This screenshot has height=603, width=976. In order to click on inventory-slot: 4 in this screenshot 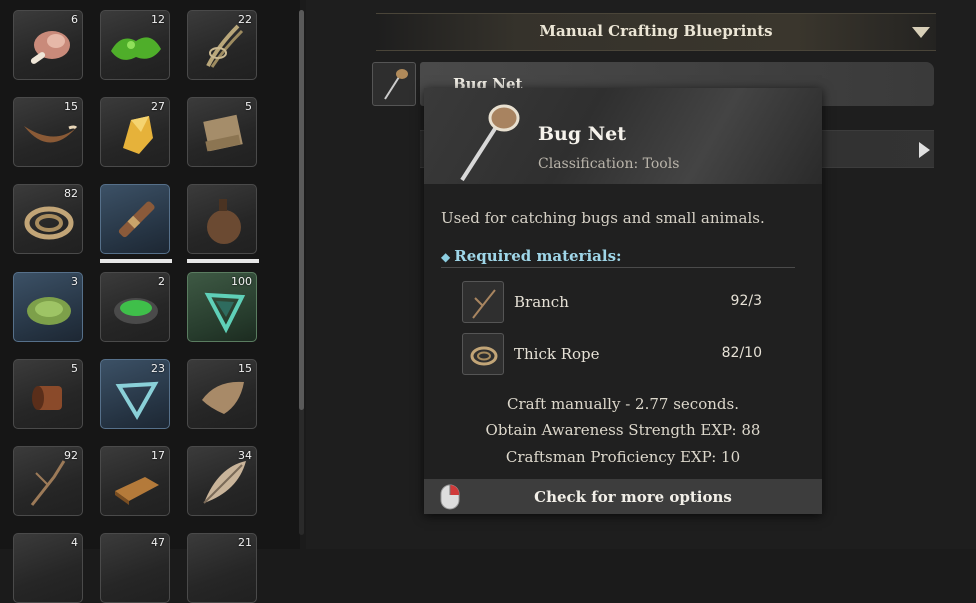, I will do `click(48, 568)`.